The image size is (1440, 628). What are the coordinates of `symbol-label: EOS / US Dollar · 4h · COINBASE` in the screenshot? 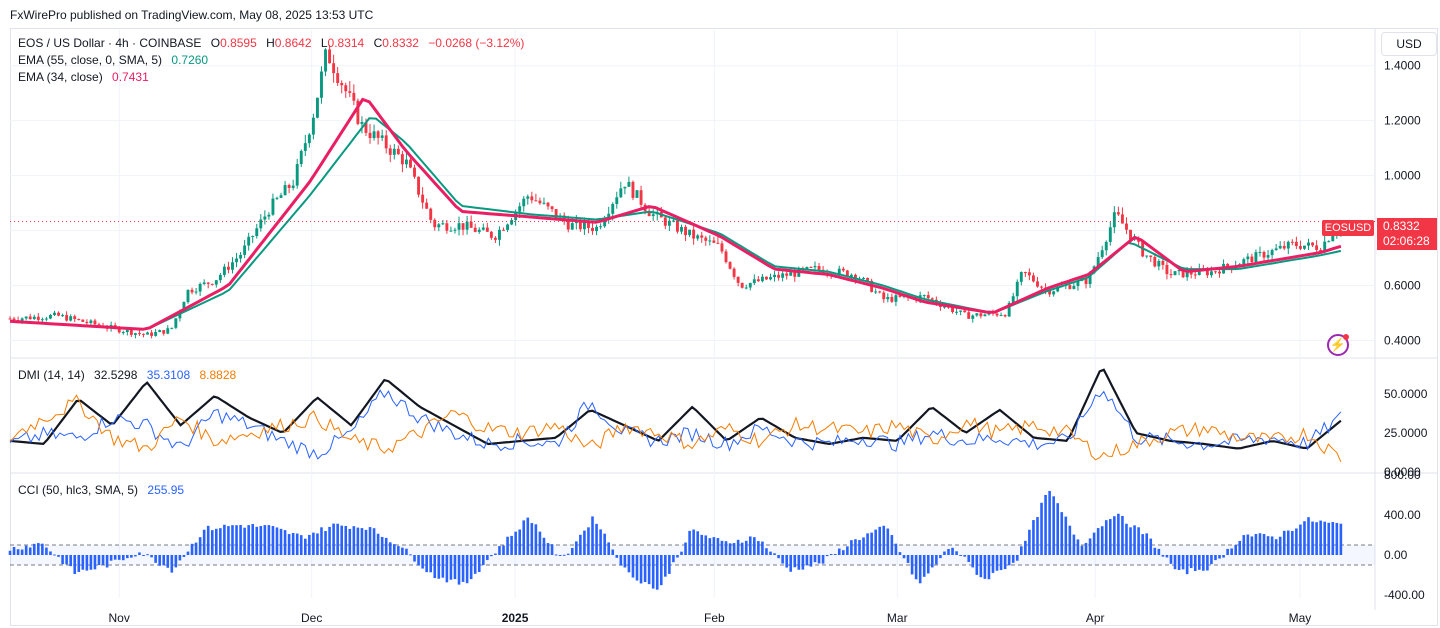 It's located at (109, 43).